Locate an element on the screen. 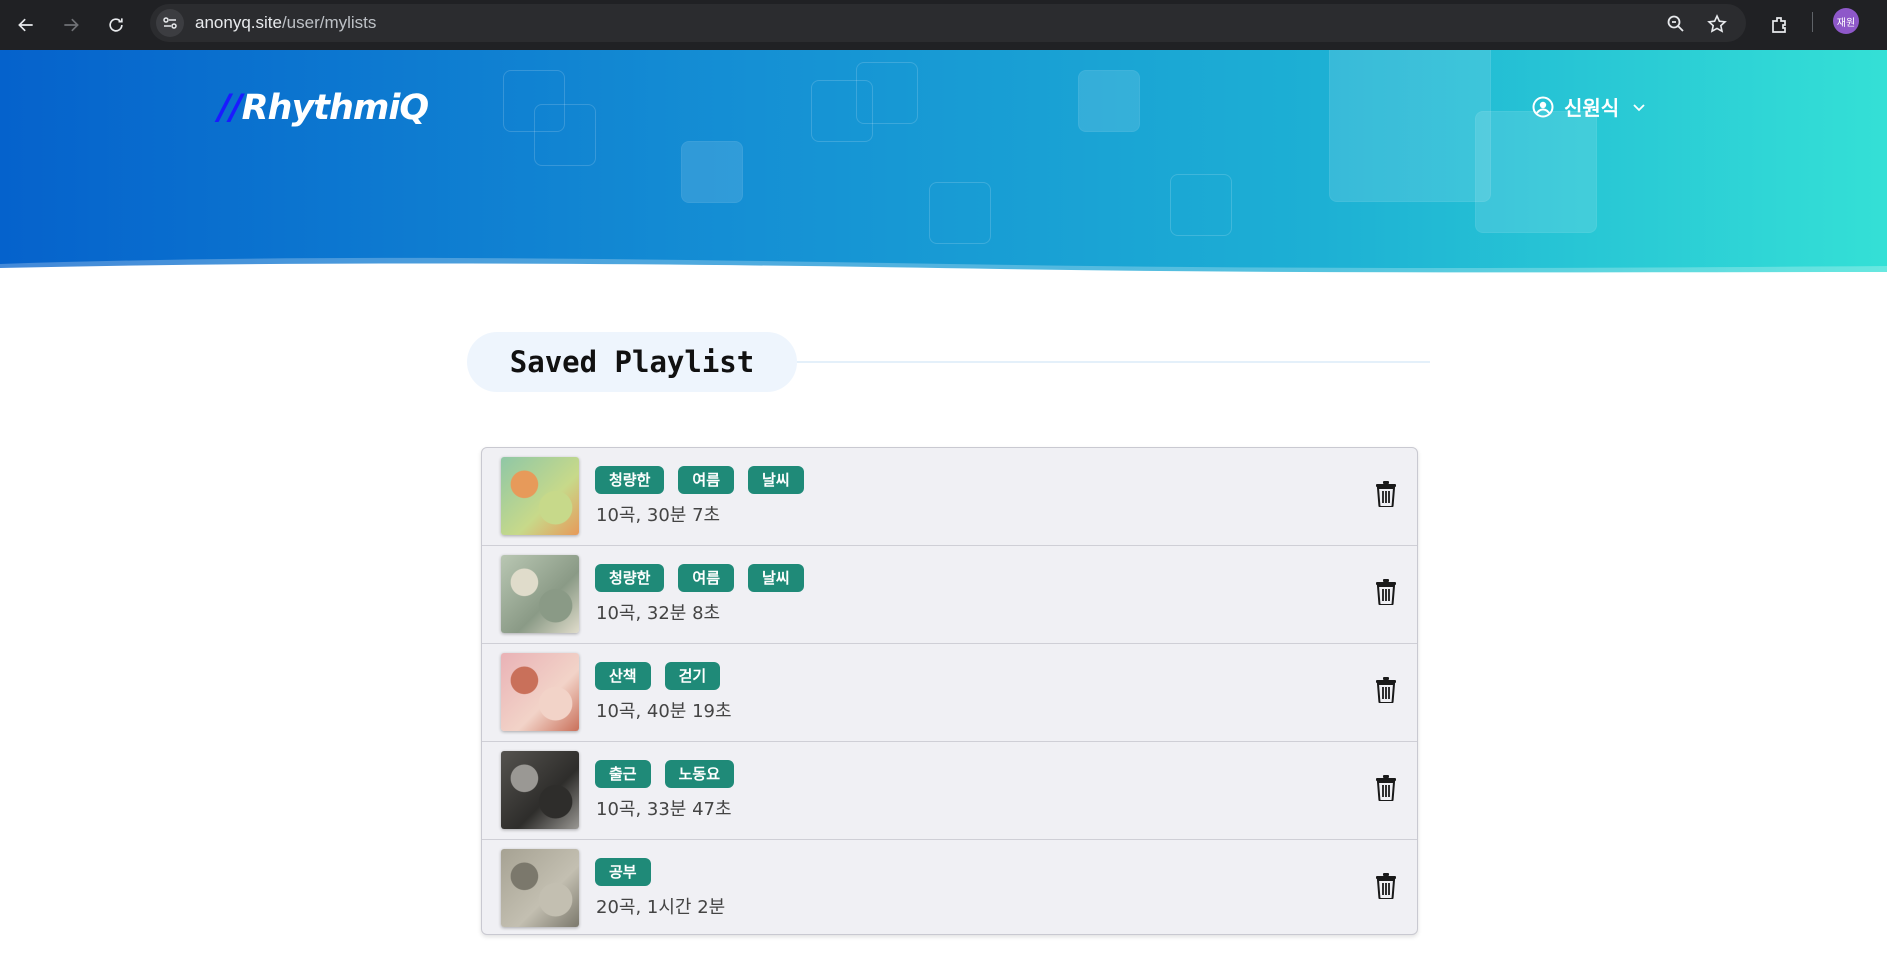 The width and height of the screenshot is (1887, 957). site-info-button is located at coordinates (170, 23).